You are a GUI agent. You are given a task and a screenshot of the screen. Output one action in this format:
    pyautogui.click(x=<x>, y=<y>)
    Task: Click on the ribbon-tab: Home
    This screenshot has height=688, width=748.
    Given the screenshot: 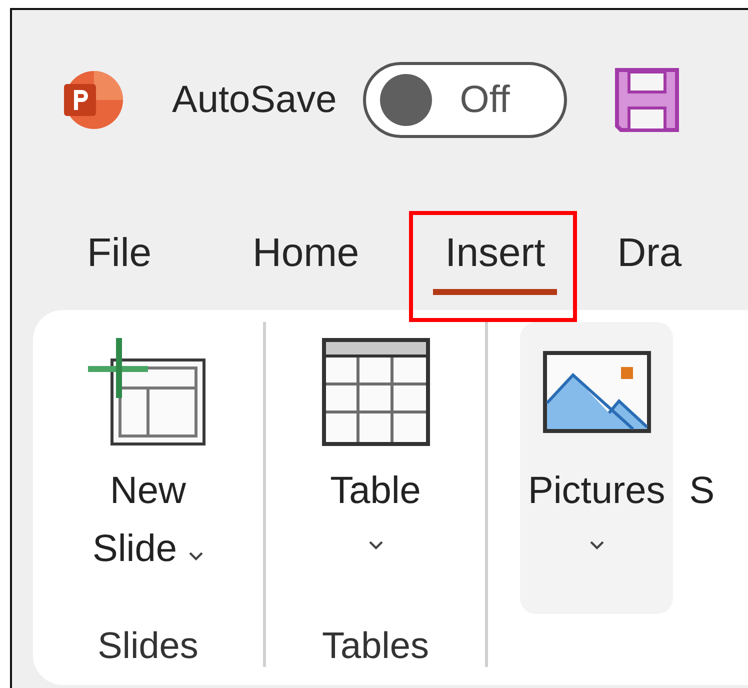 What is the action you would take?
    pyautogui.click(x=306, y=255)
    